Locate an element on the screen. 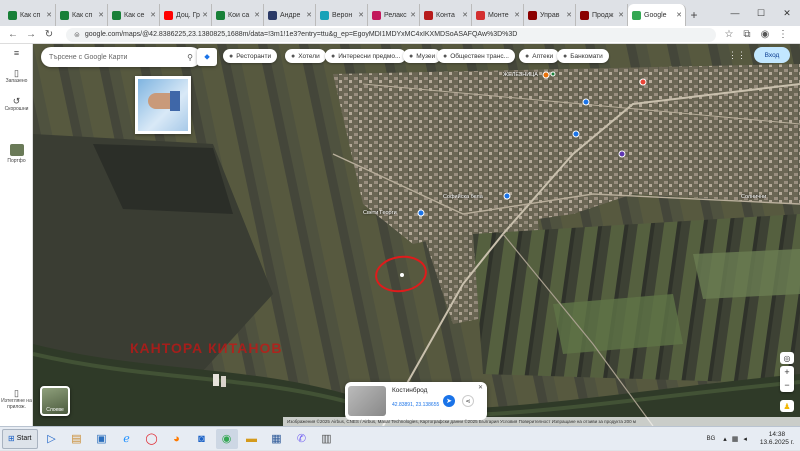 The image size is (800, 451). category-chip: ● Ресторанти is located at coordinates (250, 56).